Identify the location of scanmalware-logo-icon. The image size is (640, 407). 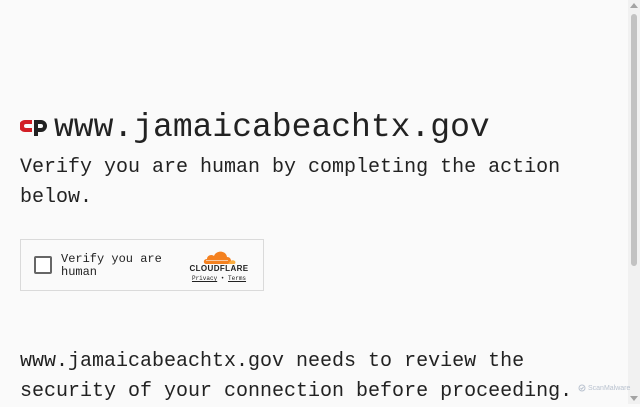
(582, 388).